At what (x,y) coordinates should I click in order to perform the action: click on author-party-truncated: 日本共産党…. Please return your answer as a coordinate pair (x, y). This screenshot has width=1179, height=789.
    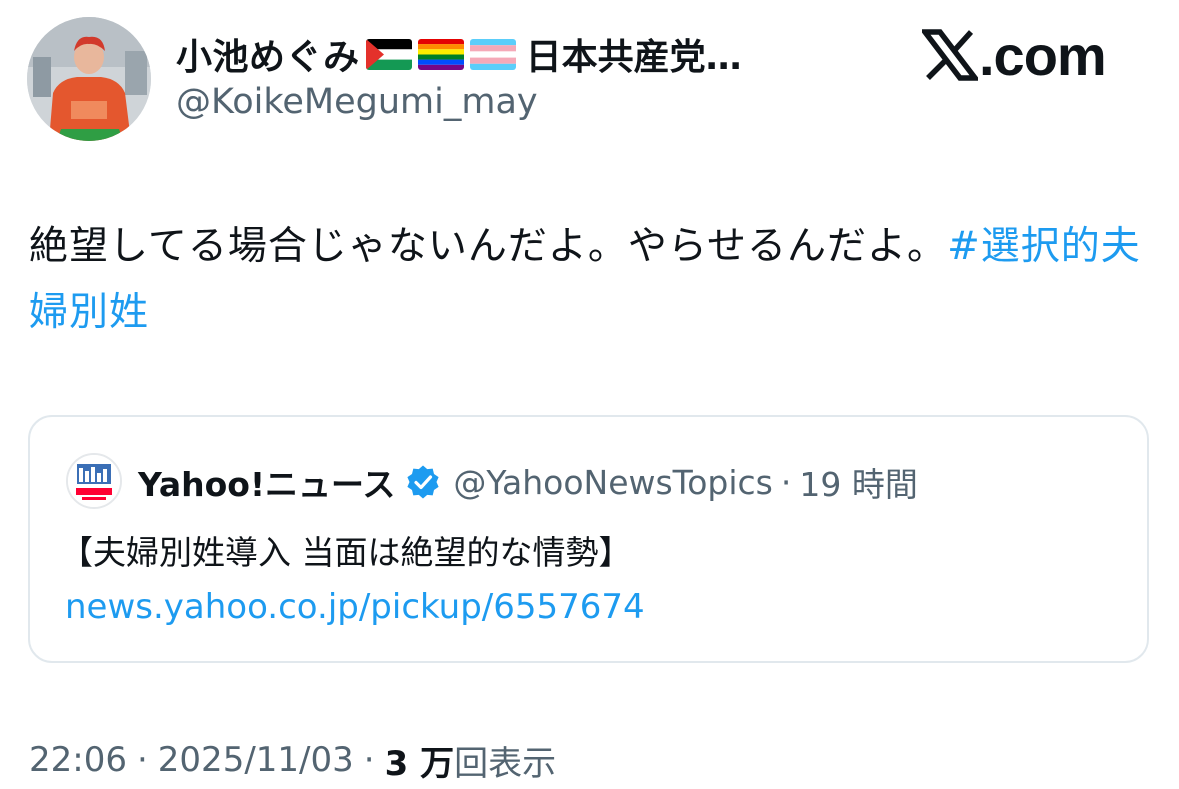
    Looking at the image, I should click on (633, 57).